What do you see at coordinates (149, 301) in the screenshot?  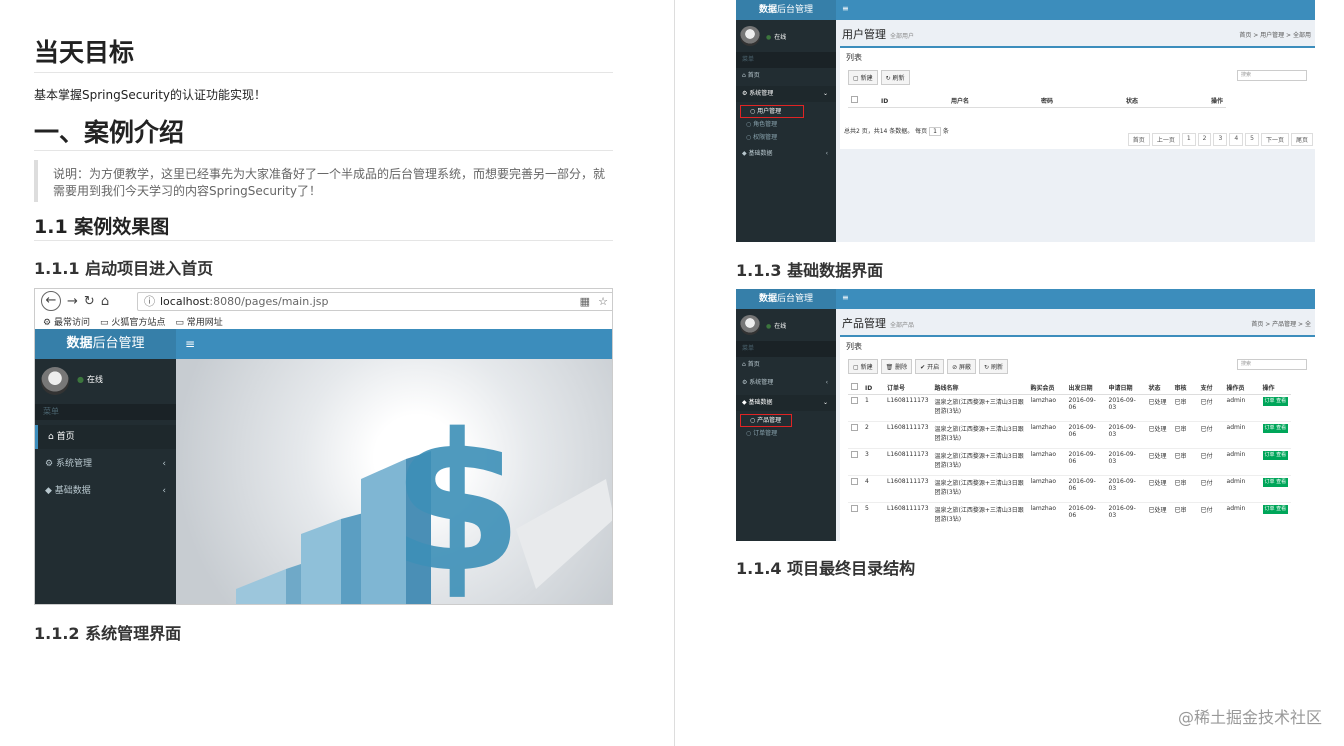 I see `info-icon: ⓘ` at bounding box center [149, 301].